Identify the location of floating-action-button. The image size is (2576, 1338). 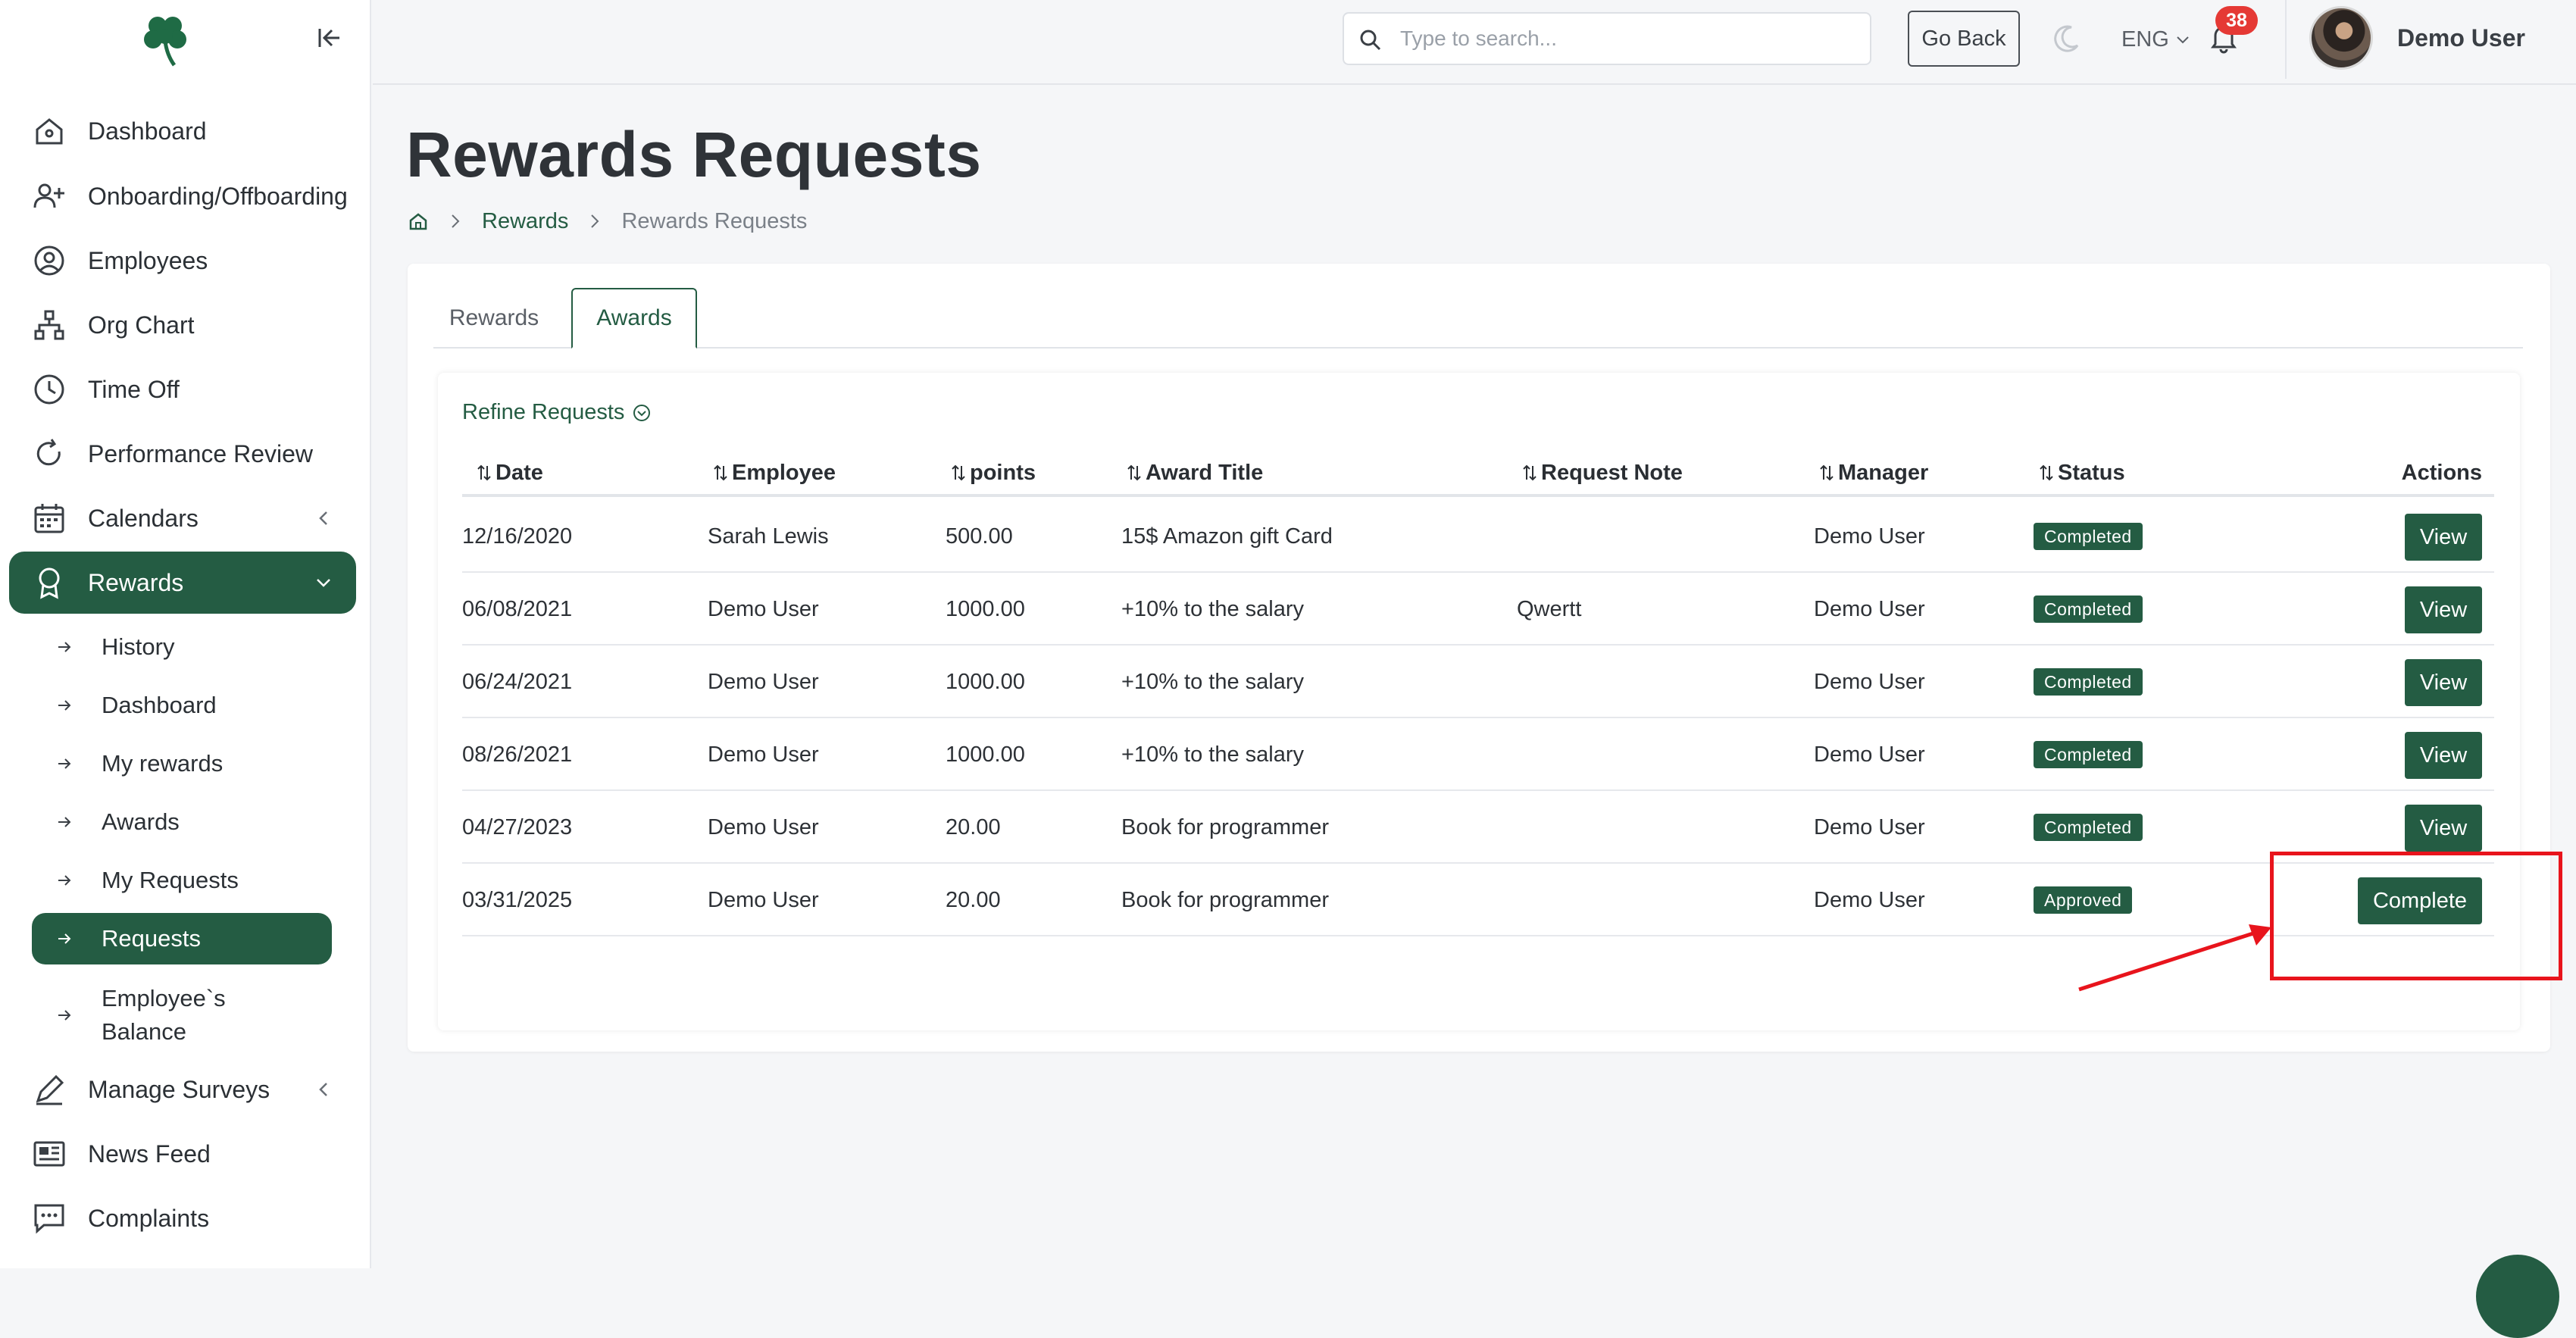
(2518, 1296).